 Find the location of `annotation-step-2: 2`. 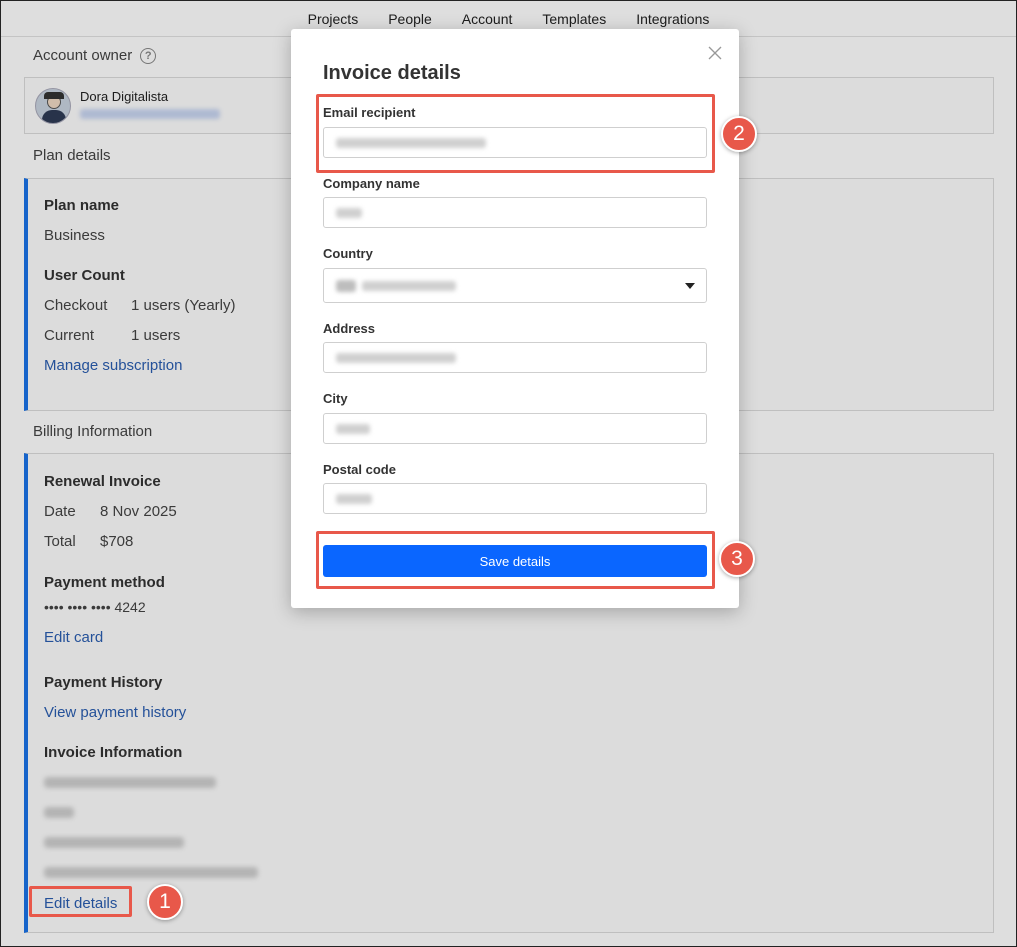

annotation-step-2: 2 is located at coordinates (739, 134).